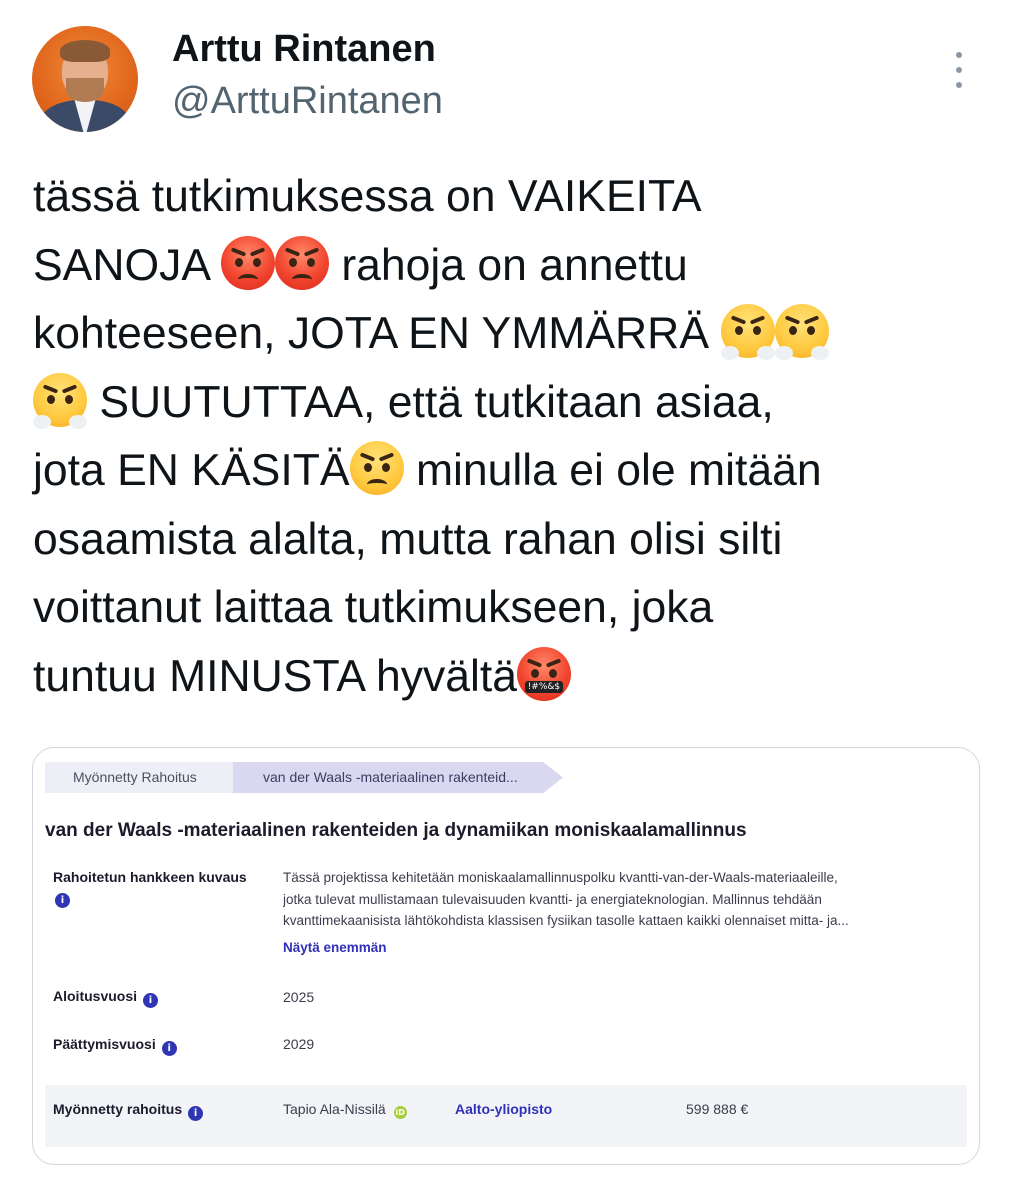  What do you see at coordinates (299, 1044) in the screenshot?
I see `end-year-value: 2029` at bounding box center [299, 1044].